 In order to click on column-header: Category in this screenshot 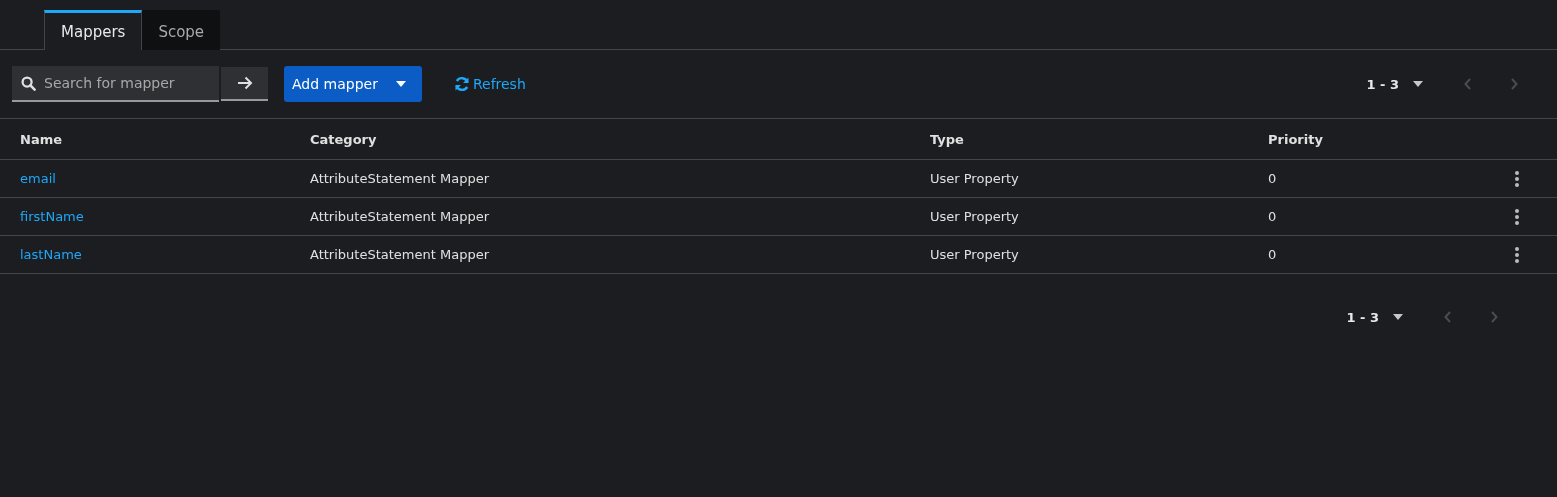, I will do `click(344, 139)`.